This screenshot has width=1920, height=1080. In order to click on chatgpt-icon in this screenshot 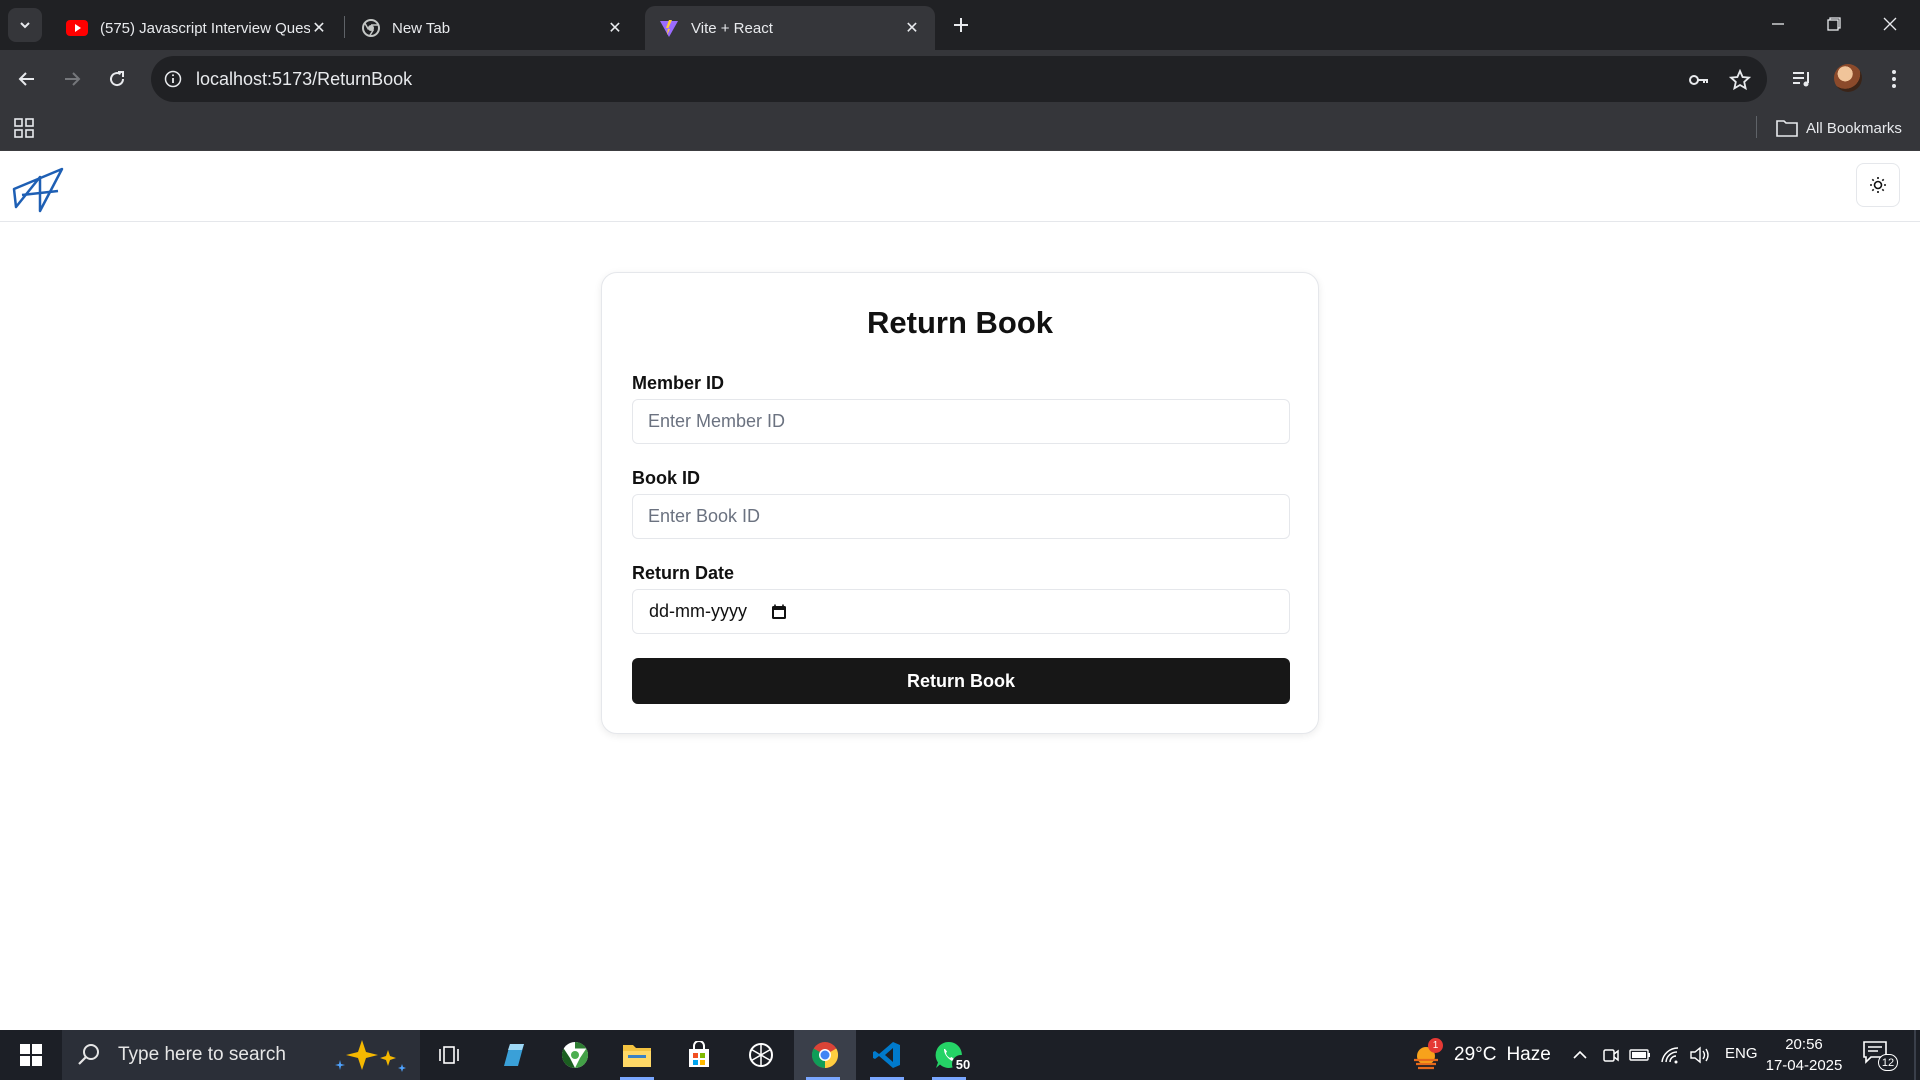, I will do `click(761, 1055)`.